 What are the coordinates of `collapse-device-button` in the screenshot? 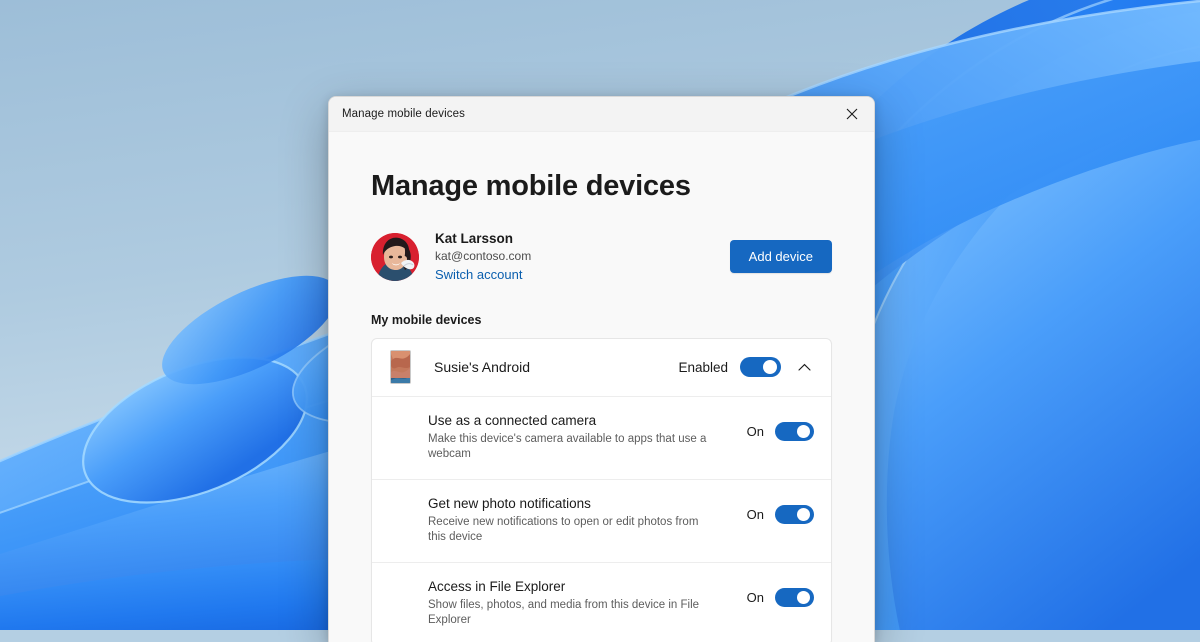 It's located at (804, 367).